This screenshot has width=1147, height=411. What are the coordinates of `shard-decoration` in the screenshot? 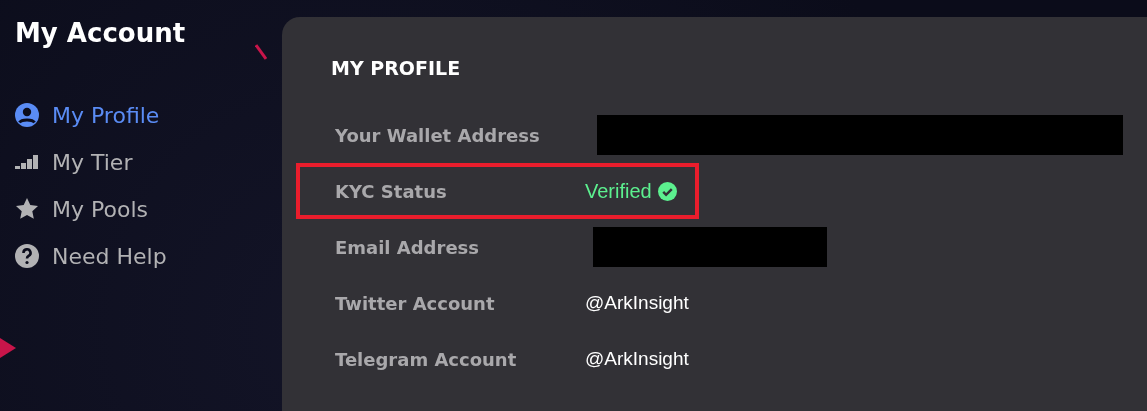 It's located at (261, 52).